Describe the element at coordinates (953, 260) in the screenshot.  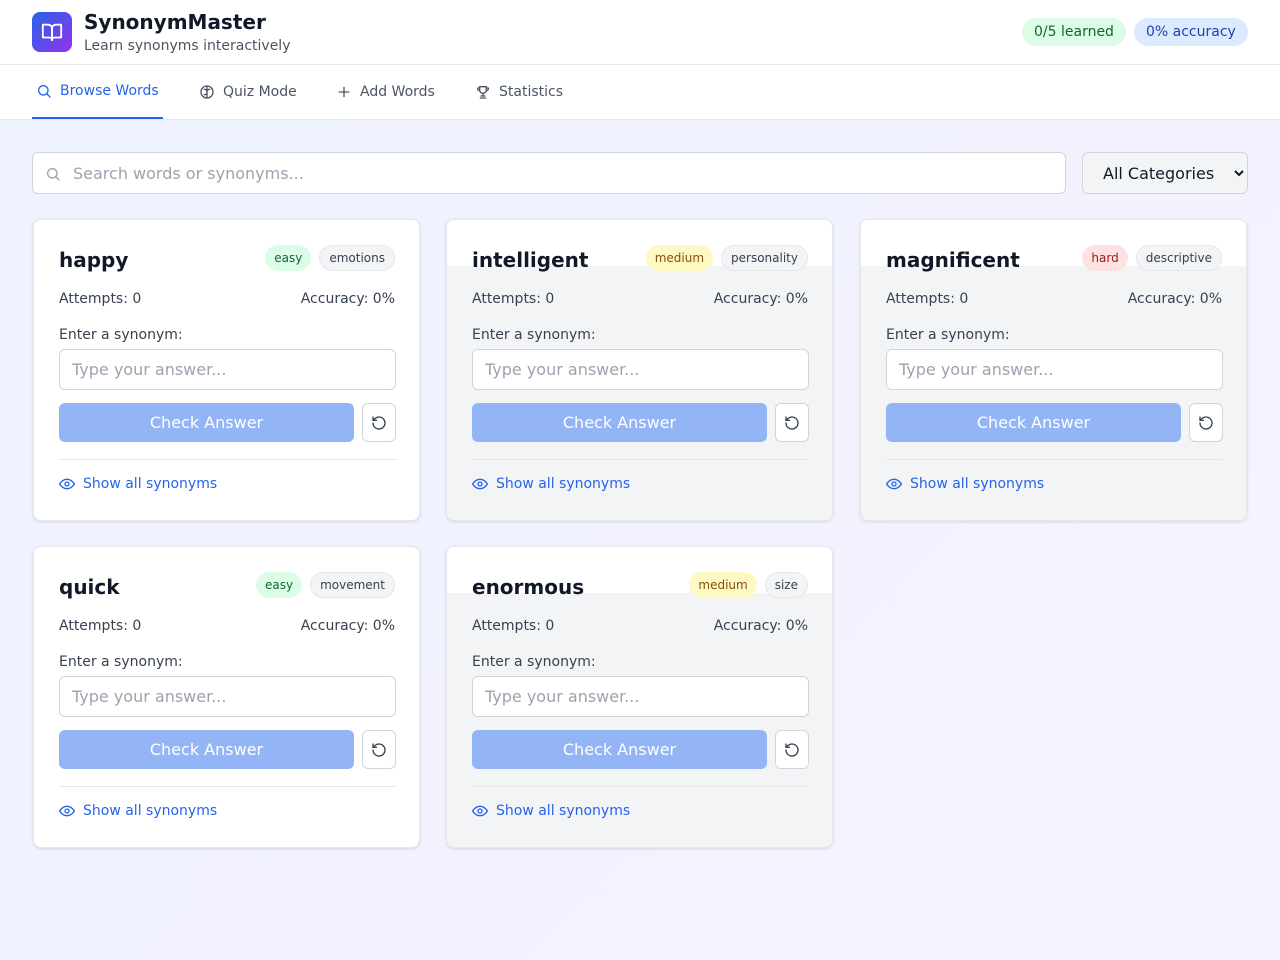
I see `word-title: magnificent` at that location.